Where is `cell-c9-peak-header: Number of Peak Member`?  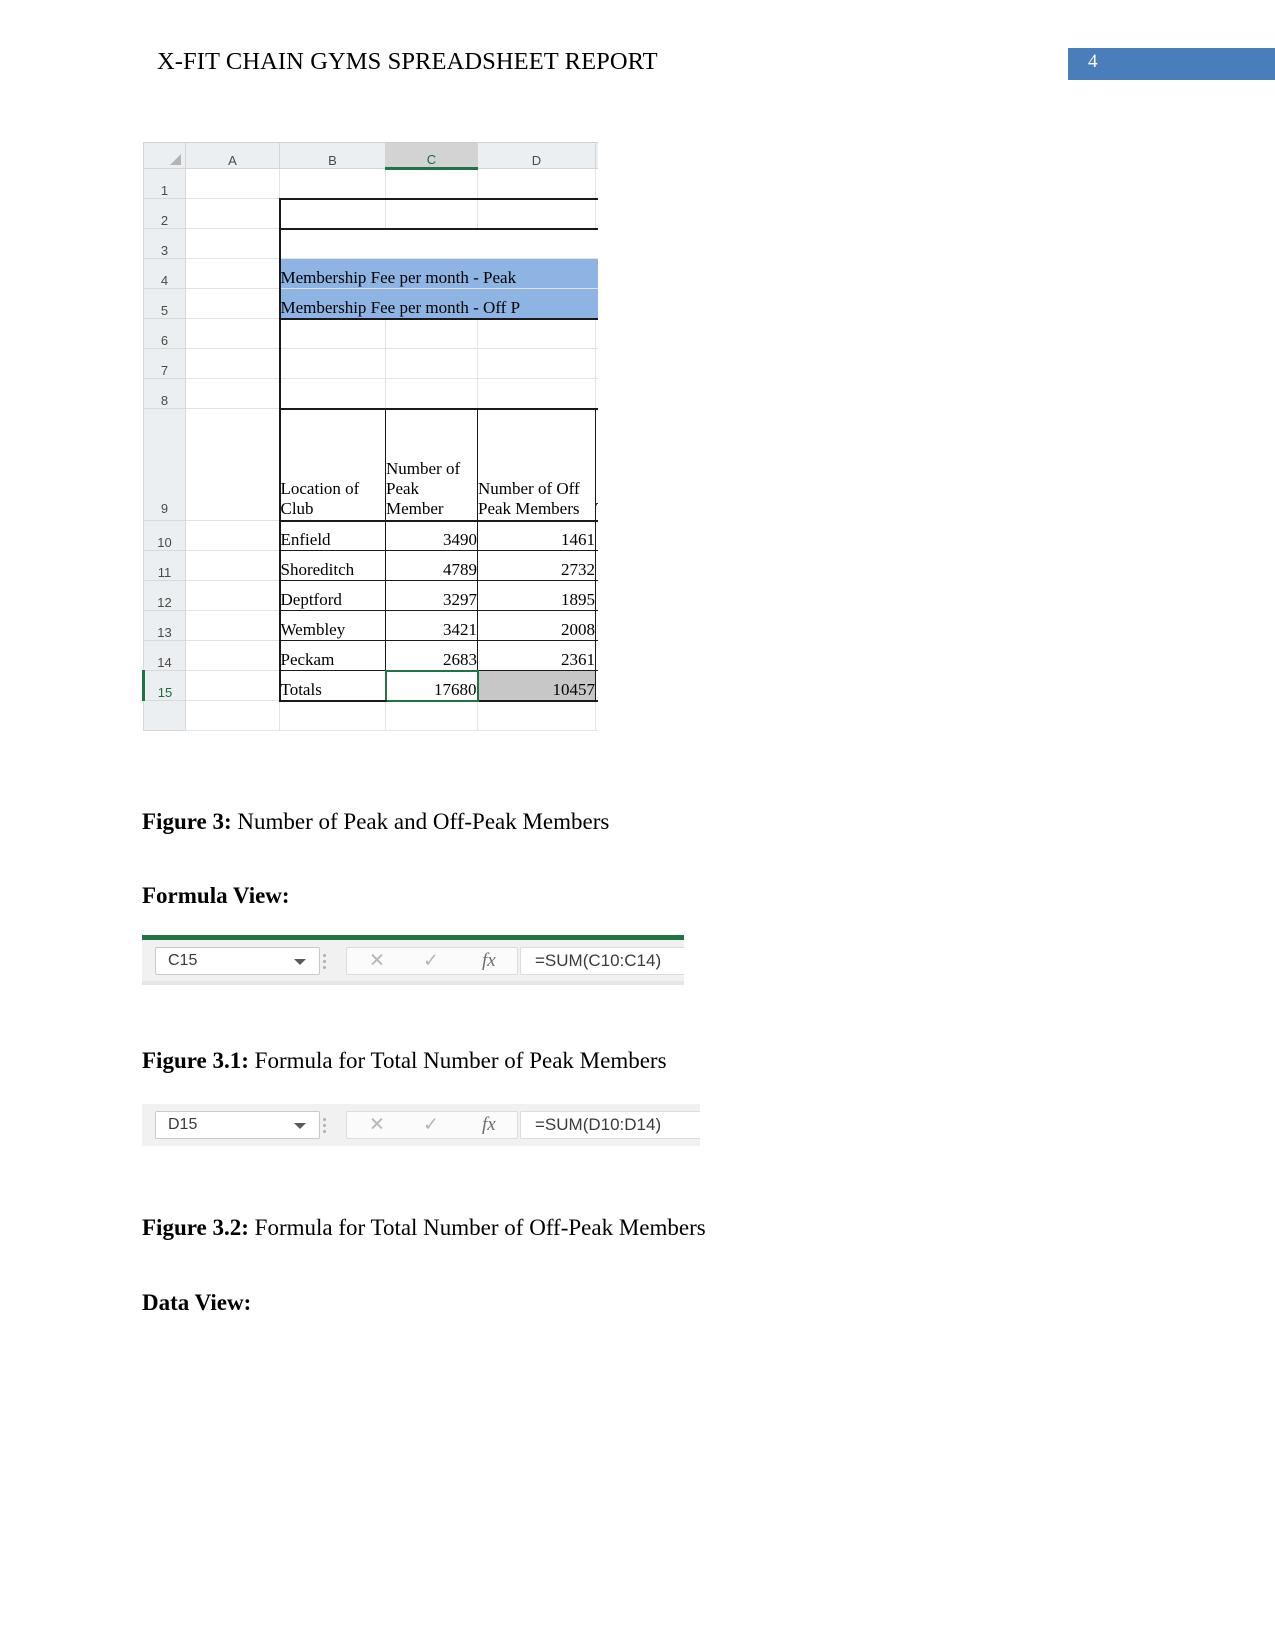
cell-c9-peak-header: Number of Peak Member is located at coordinates (431, 465).